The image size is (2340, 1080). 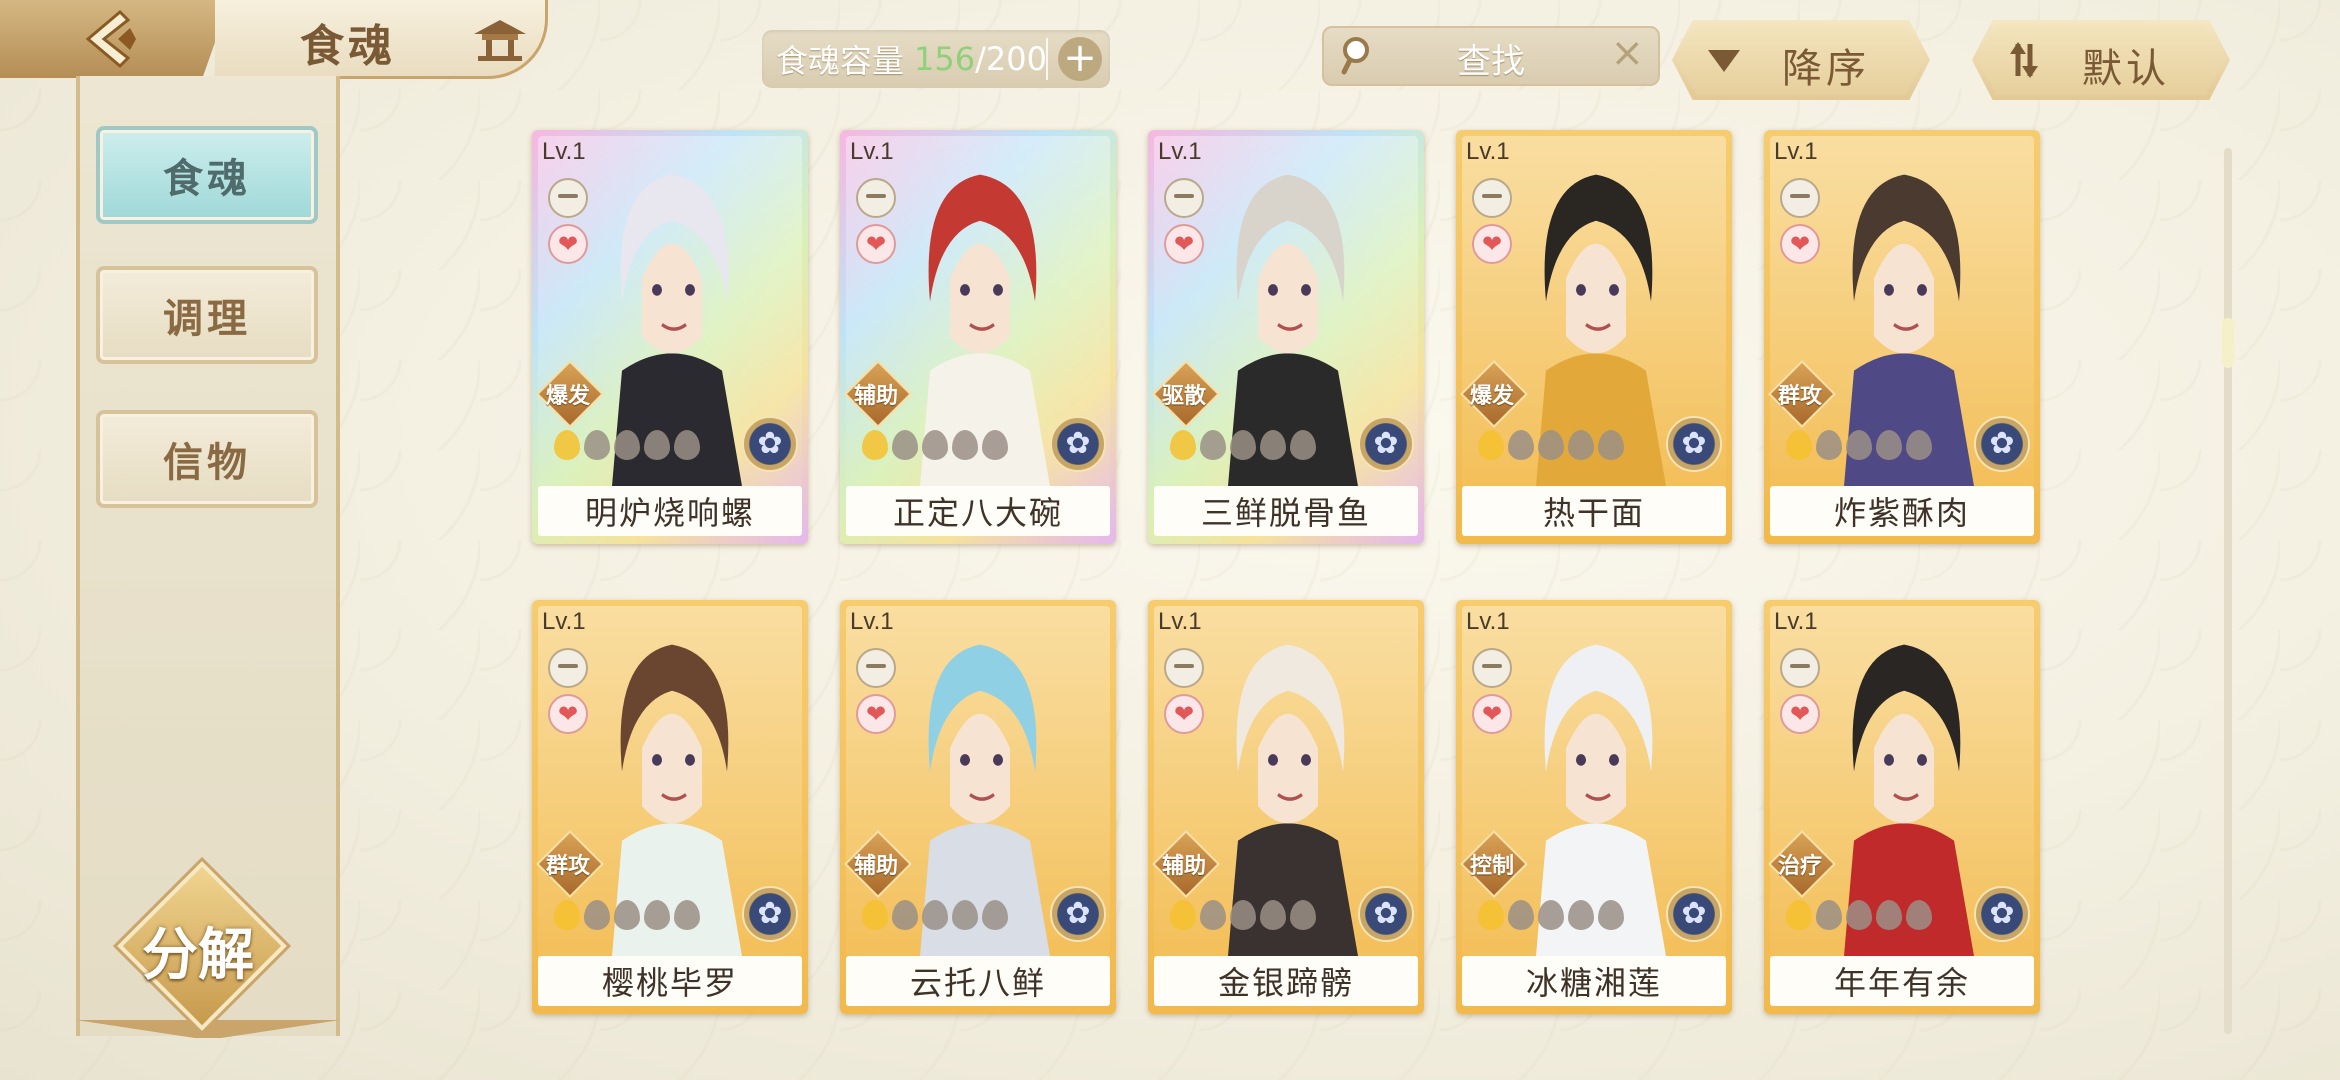 What do you see at coordinates (207, 315) in the screenshot?
I see `tab-tiaoli: 调理` at bounding box center [207, 315].